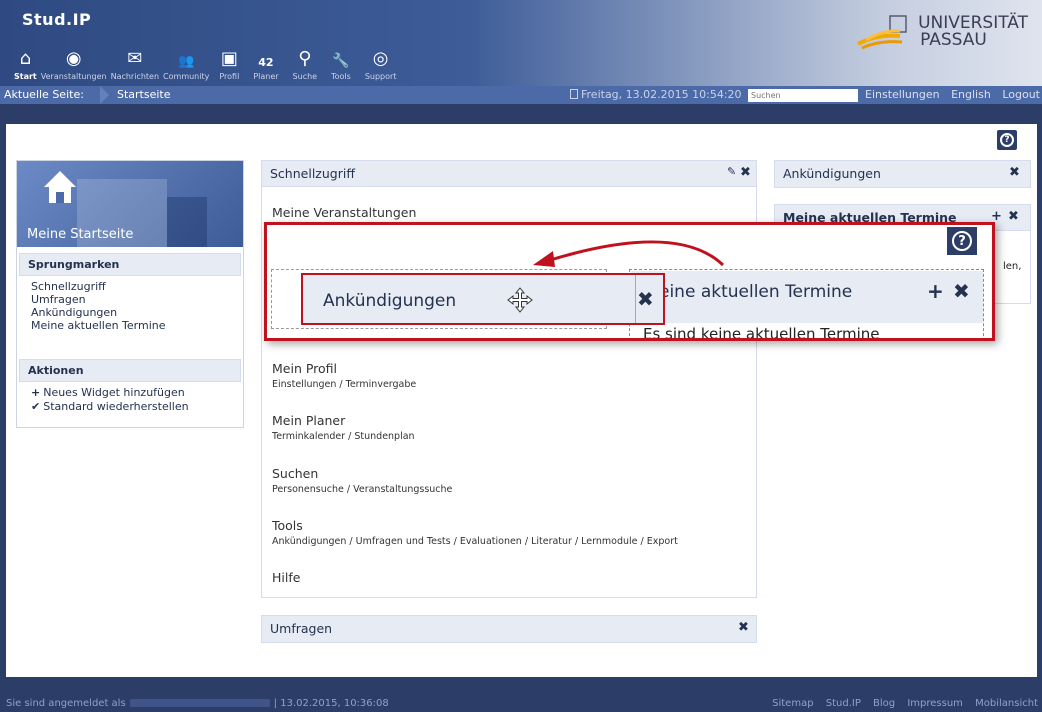 The width and height of the screenshot is (1042, 712). What do you see at coordinates (792, 703) in the screenshot?
I see `sitemap-link: Sitemap` at bounding box center [792, 703].